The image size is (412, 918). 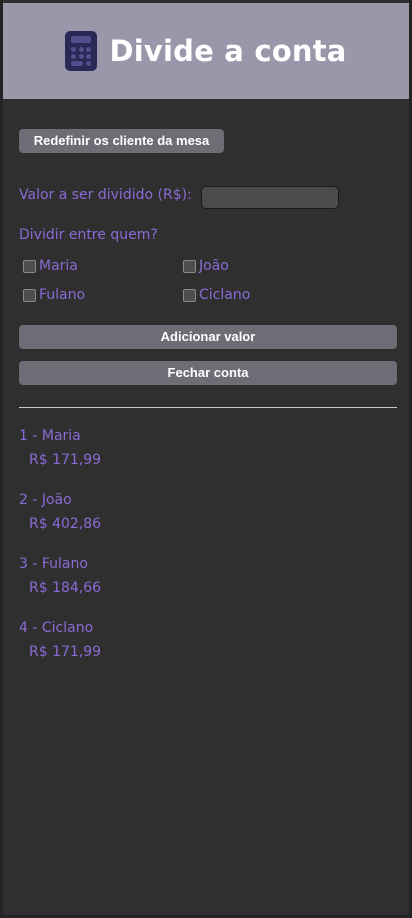 I want to click on add-value-button: Adicionar valor, so click(x=208, y=337).